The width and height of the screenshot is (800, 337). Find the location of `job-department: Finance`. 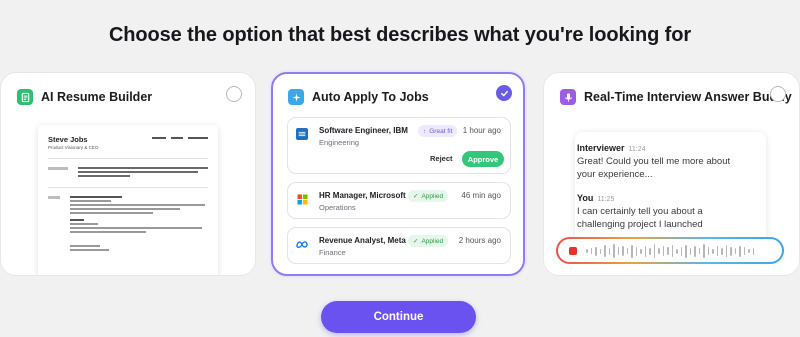

job-department: Finance is located at coordinates (332, 252).